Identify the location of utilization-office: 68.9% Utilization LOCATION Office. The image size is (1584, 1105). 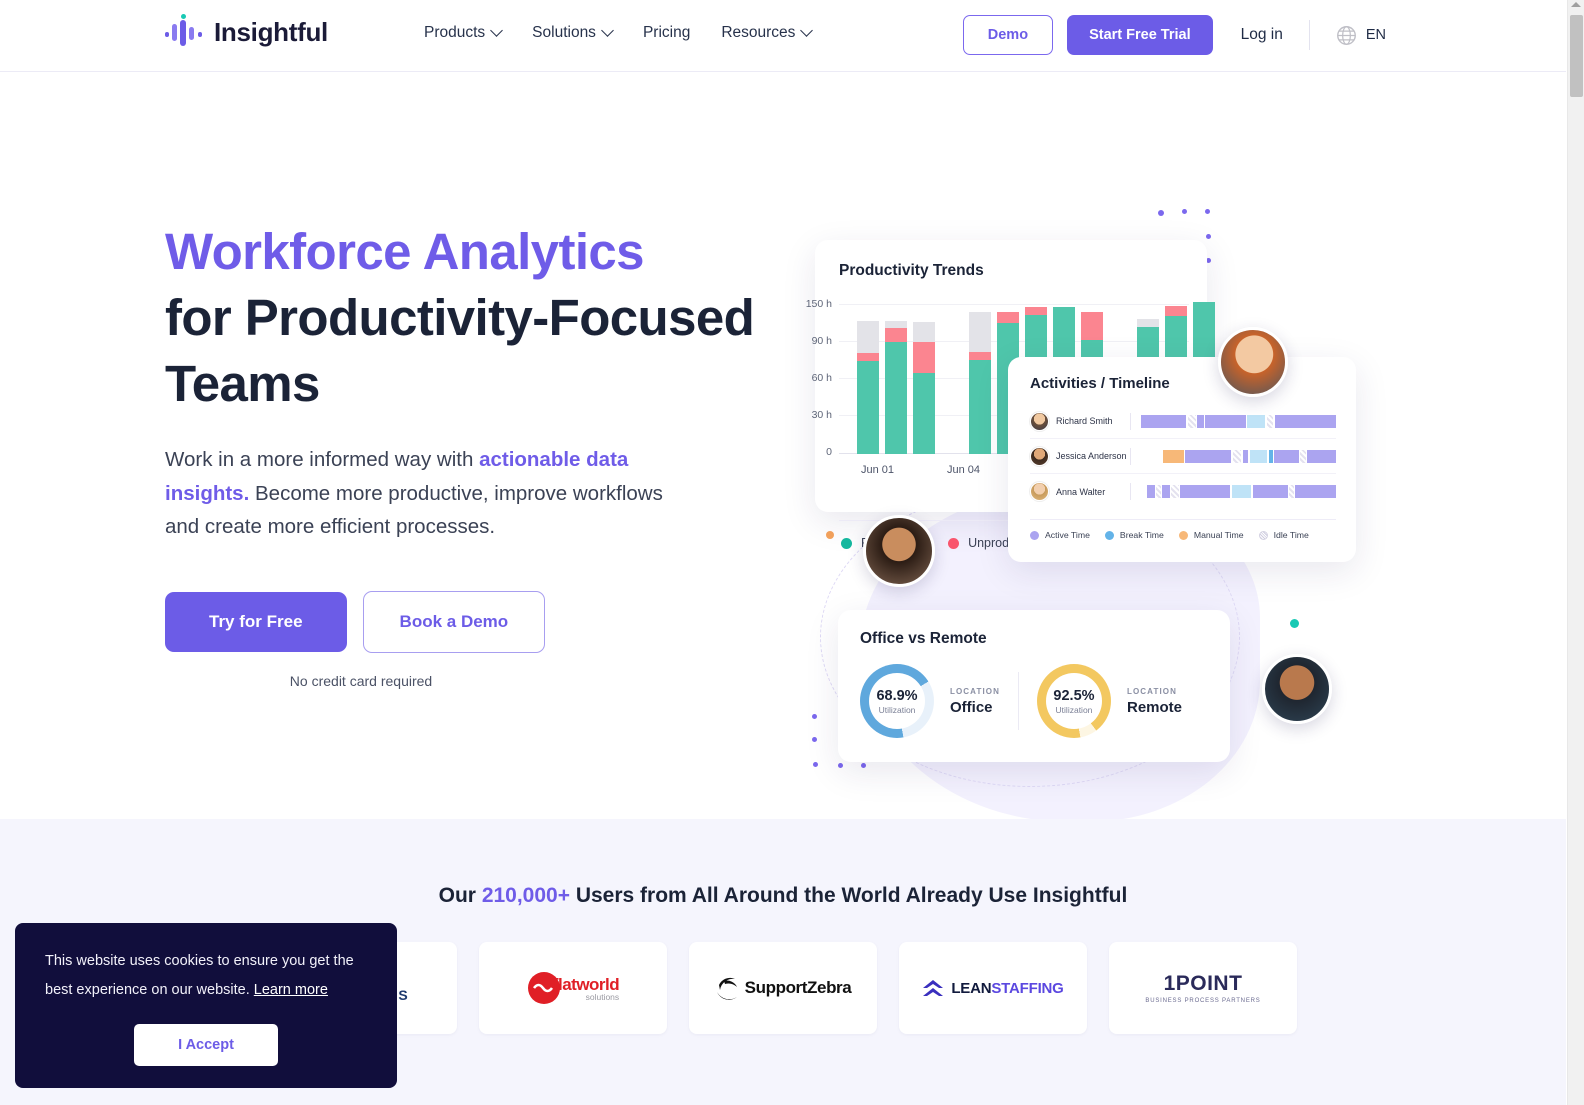
(930, 701).